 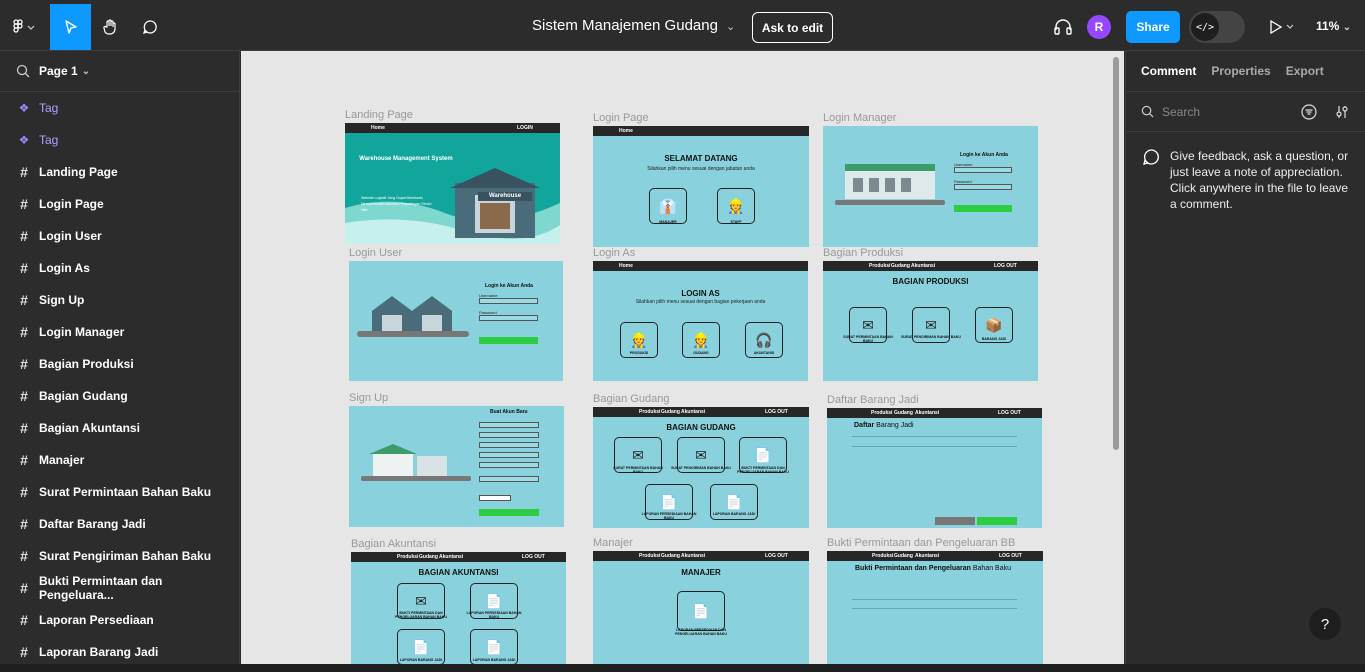 I want to click on layer-item: # Bagian Produksi, so click(x=120, y=364).